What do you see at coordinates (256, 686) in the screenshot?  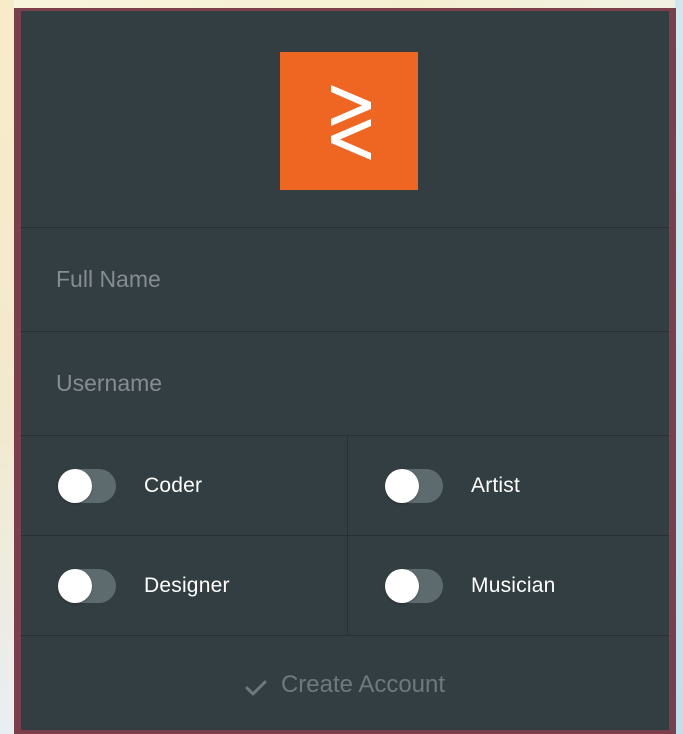 I see `check-icon` at bounding box center [256, 686].